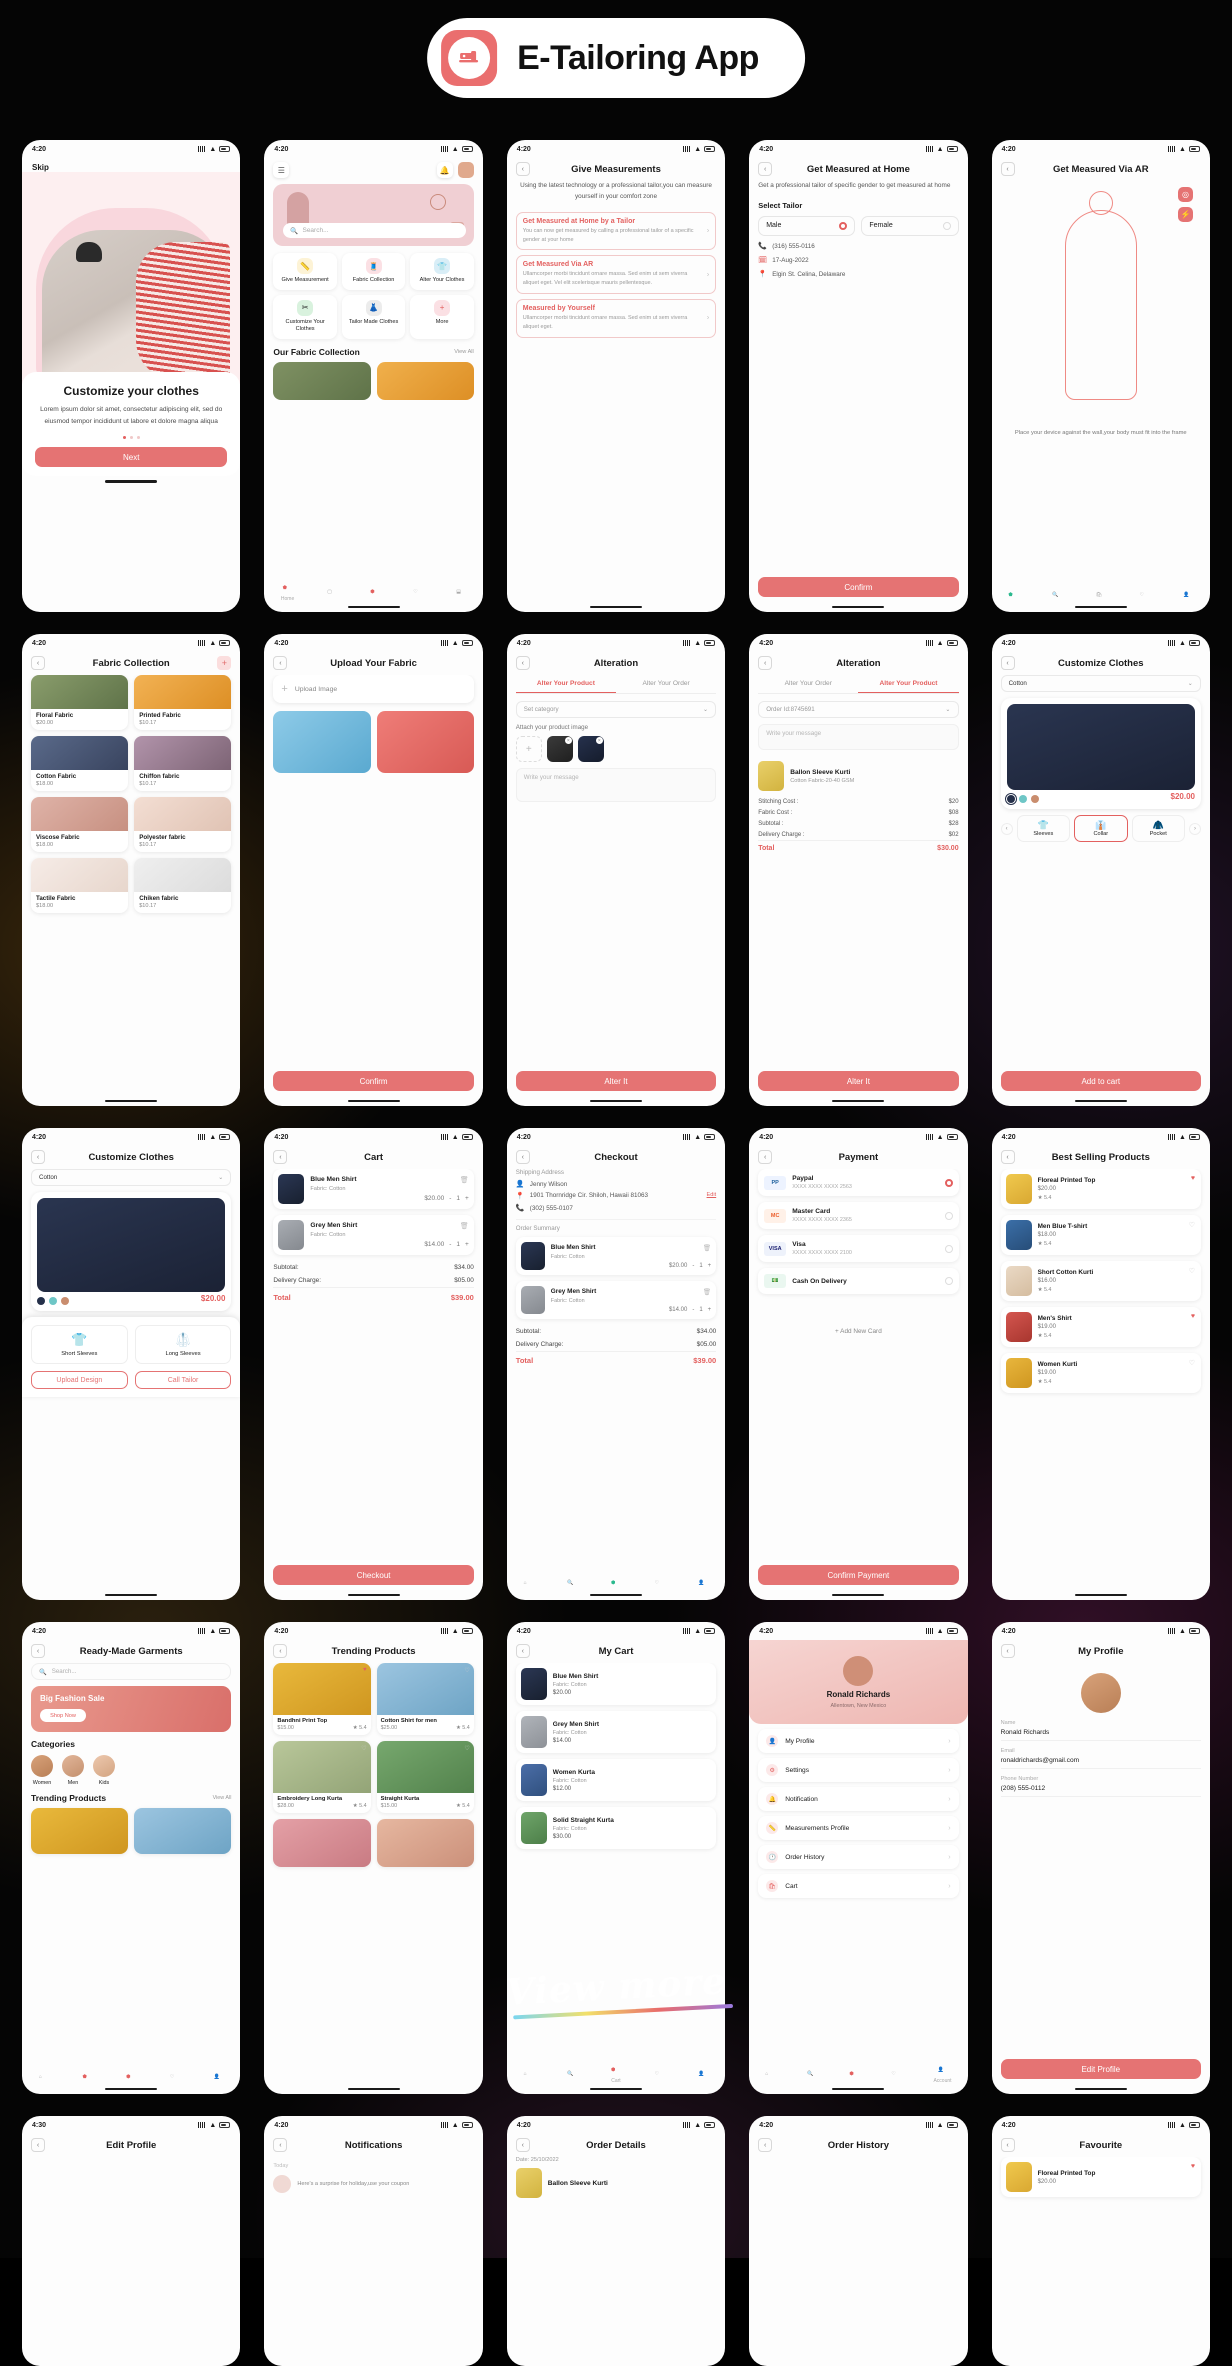 The width and height of the screenshot is (1232, 2366). Describe the element at coordinates (858, 1857) in the screenshot. I see `menu-order-history: 🕐 Order History ›` at that location.